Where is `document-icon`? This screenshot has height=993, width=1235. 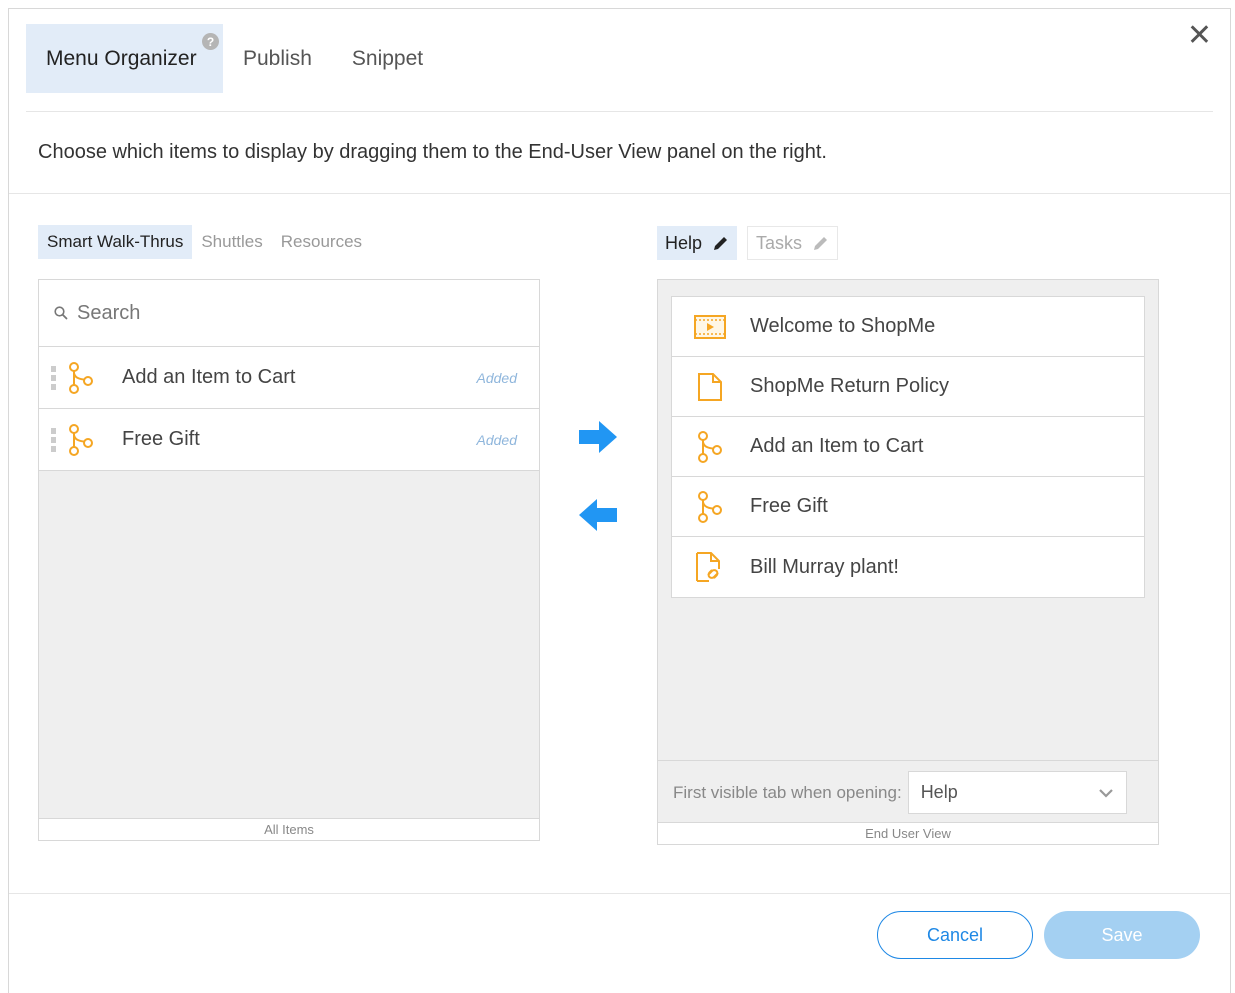 document-icon is located at coordinates (710, 386).